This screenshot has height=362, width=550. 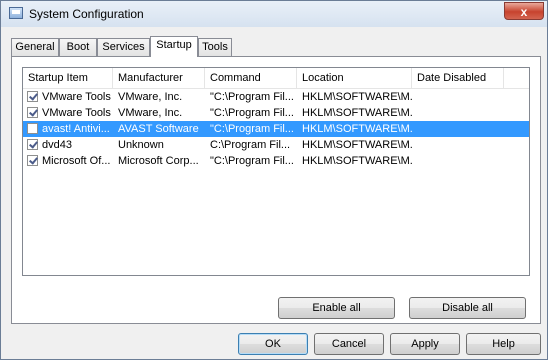 What do you see at coordinates (354, 78) in the screenshot?
I see `column-header-location: Location` at bounding box center [354, 78].